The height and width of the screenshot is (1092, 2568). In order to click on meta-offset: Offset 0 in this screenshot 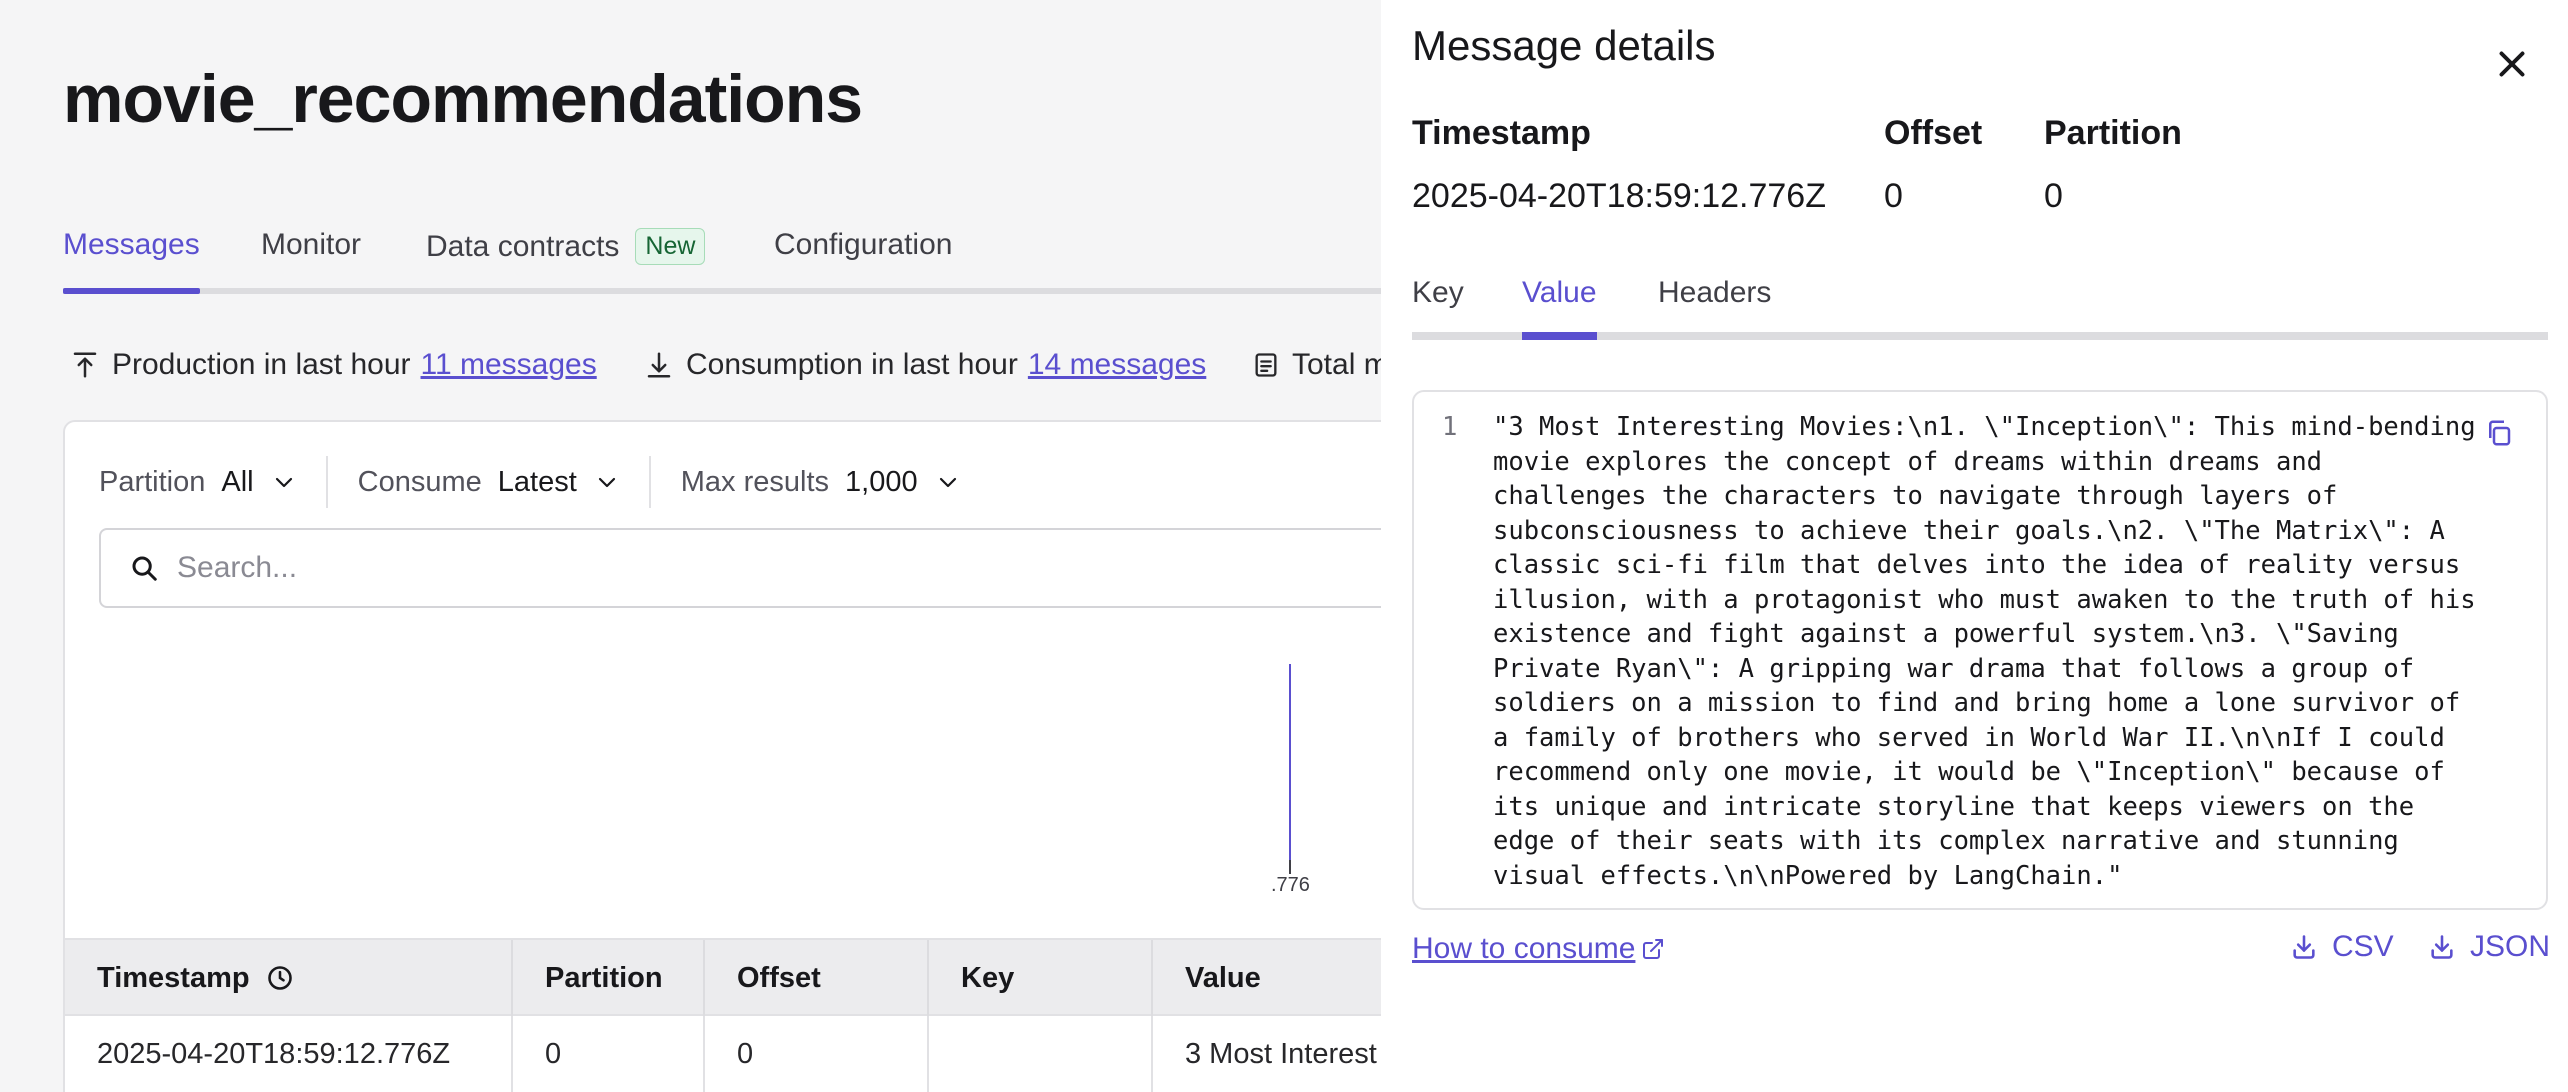, I will do `click(1933, 165)`.